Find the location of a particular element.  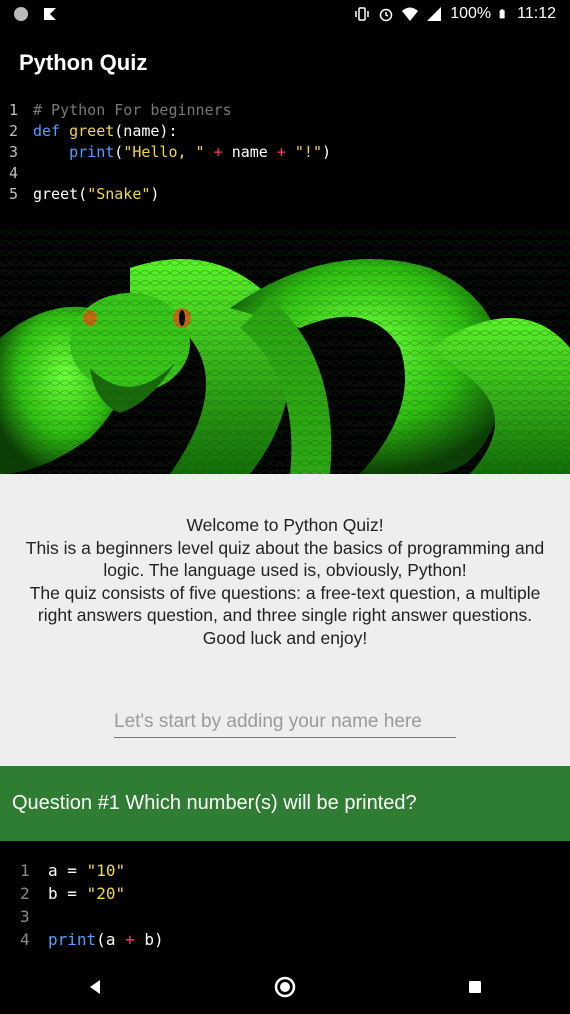

code-line: 4 print(a + b) is located at coordinates (285, 939).